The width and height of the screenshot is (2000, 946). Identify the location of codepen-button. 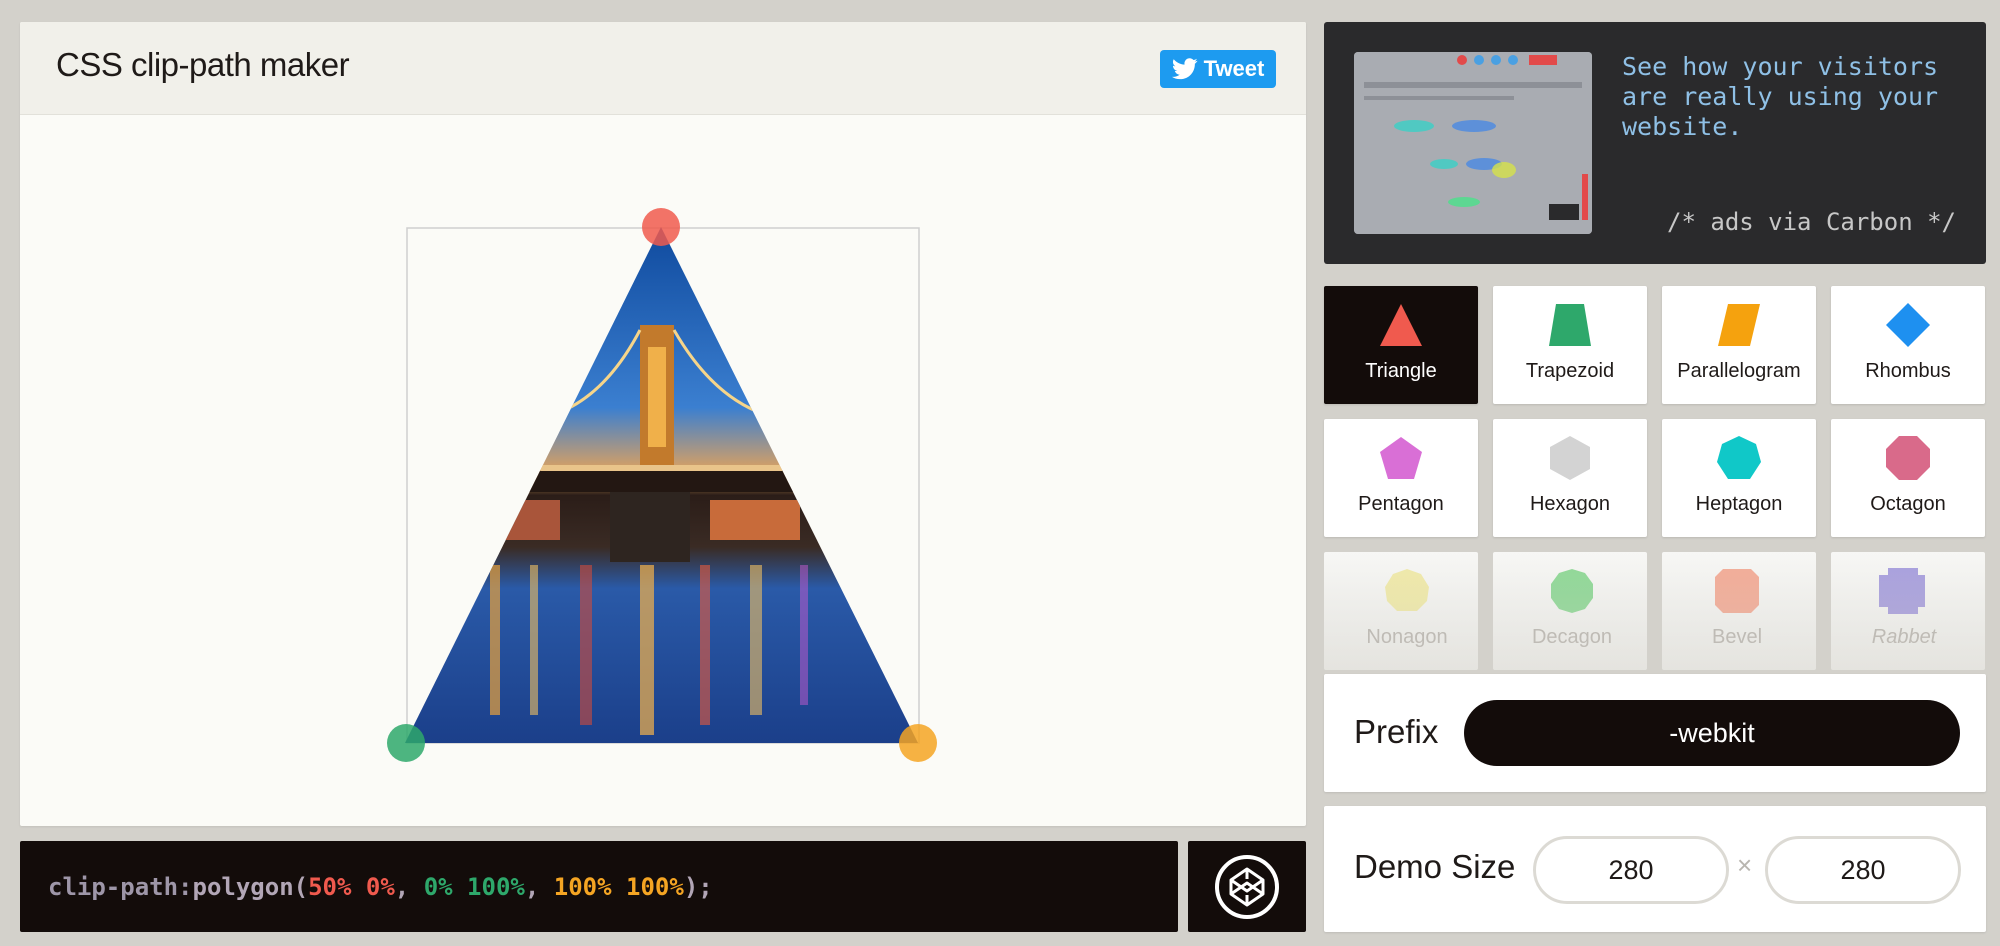
(1247, 886).